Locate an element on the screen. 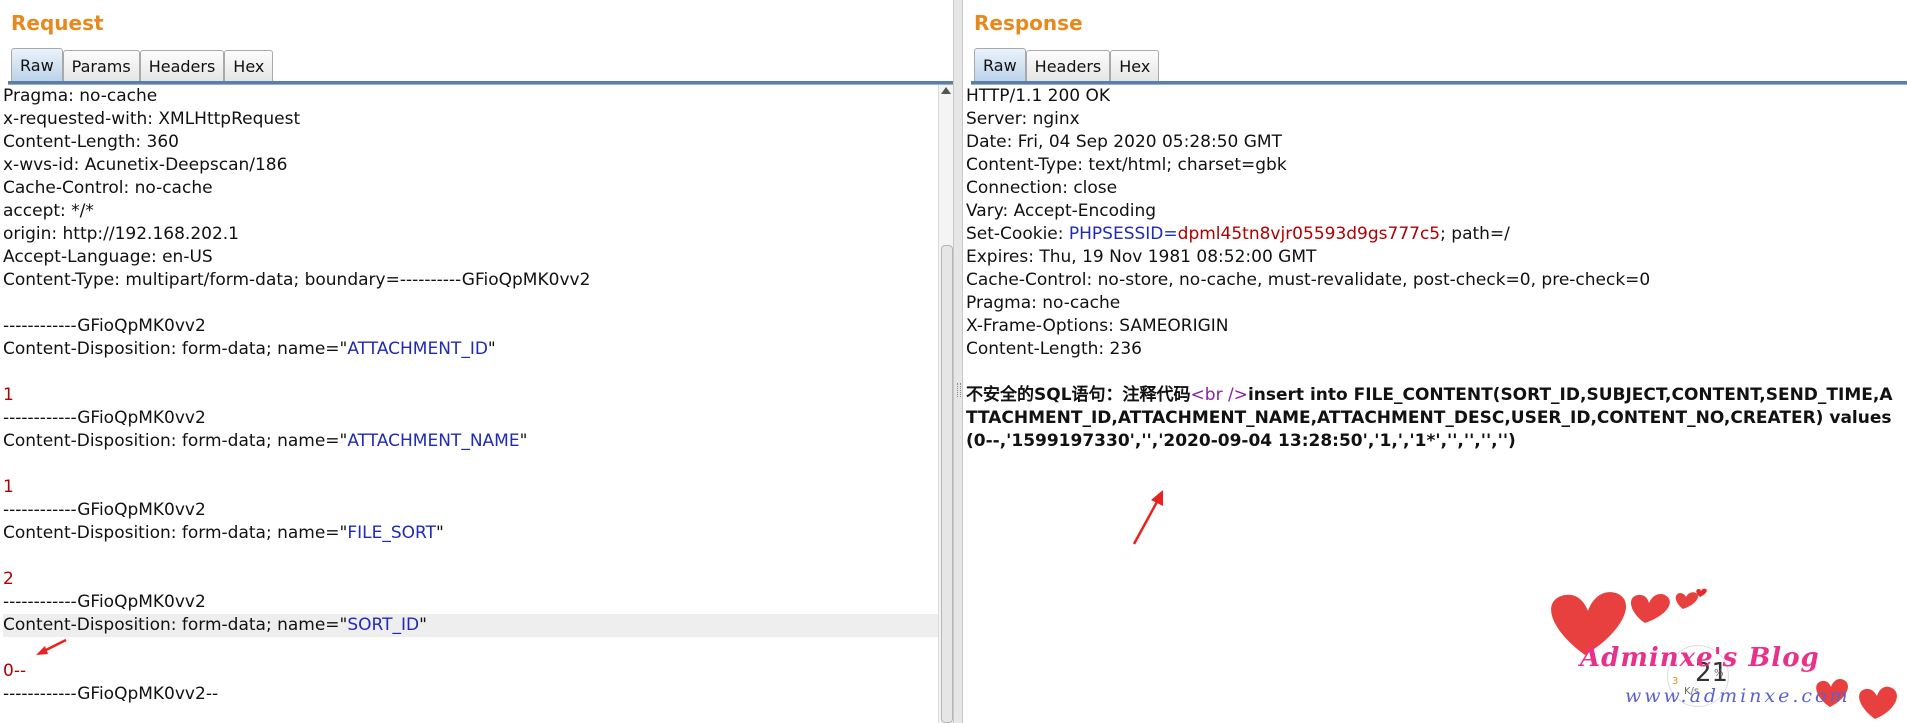  request-title: Request is located at coordinates (57, 23).